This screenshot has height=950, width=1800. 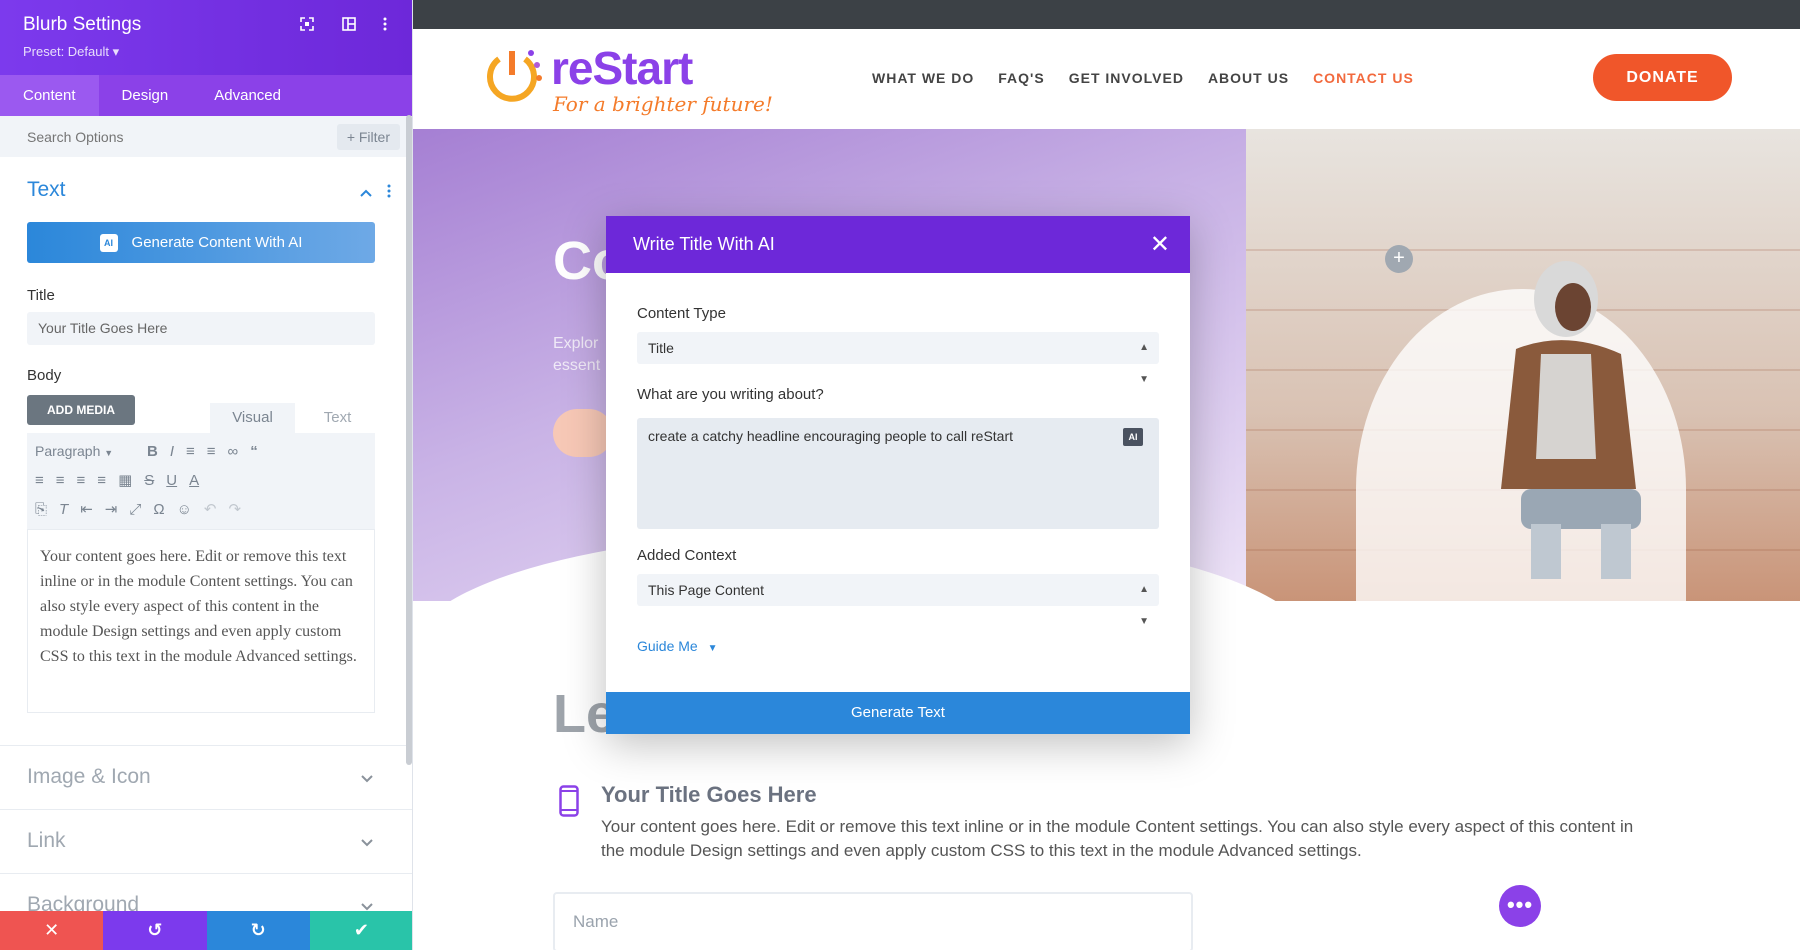 I want to click on text-color-icon: A, so click(x=194, y=480).